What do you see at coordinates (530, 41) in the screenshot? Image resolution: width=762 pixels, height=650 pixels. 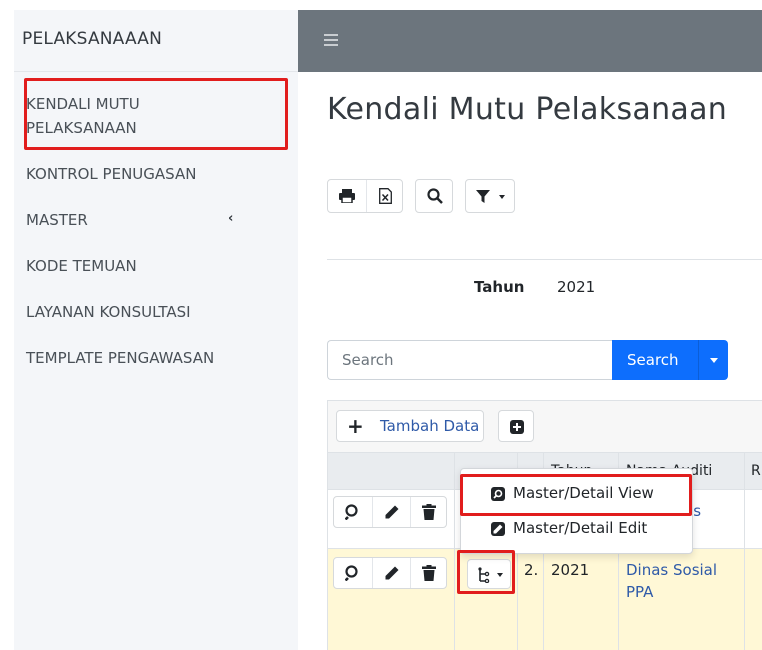 I see `top-navbar` at bounding box center [530, 41].